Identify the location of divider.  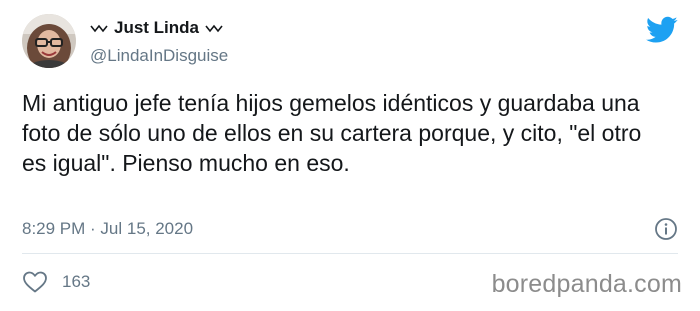
(350, 253).